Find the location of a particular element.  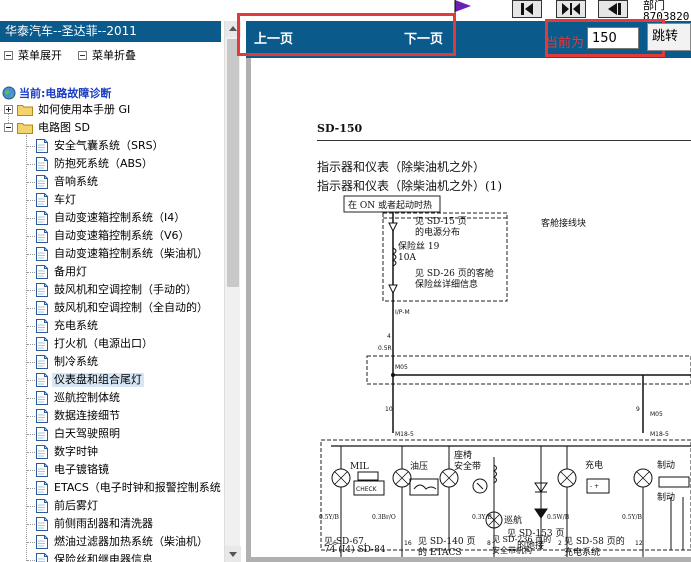

tree-doc-item: 数字时钟 is located at coordinates (112, 452).